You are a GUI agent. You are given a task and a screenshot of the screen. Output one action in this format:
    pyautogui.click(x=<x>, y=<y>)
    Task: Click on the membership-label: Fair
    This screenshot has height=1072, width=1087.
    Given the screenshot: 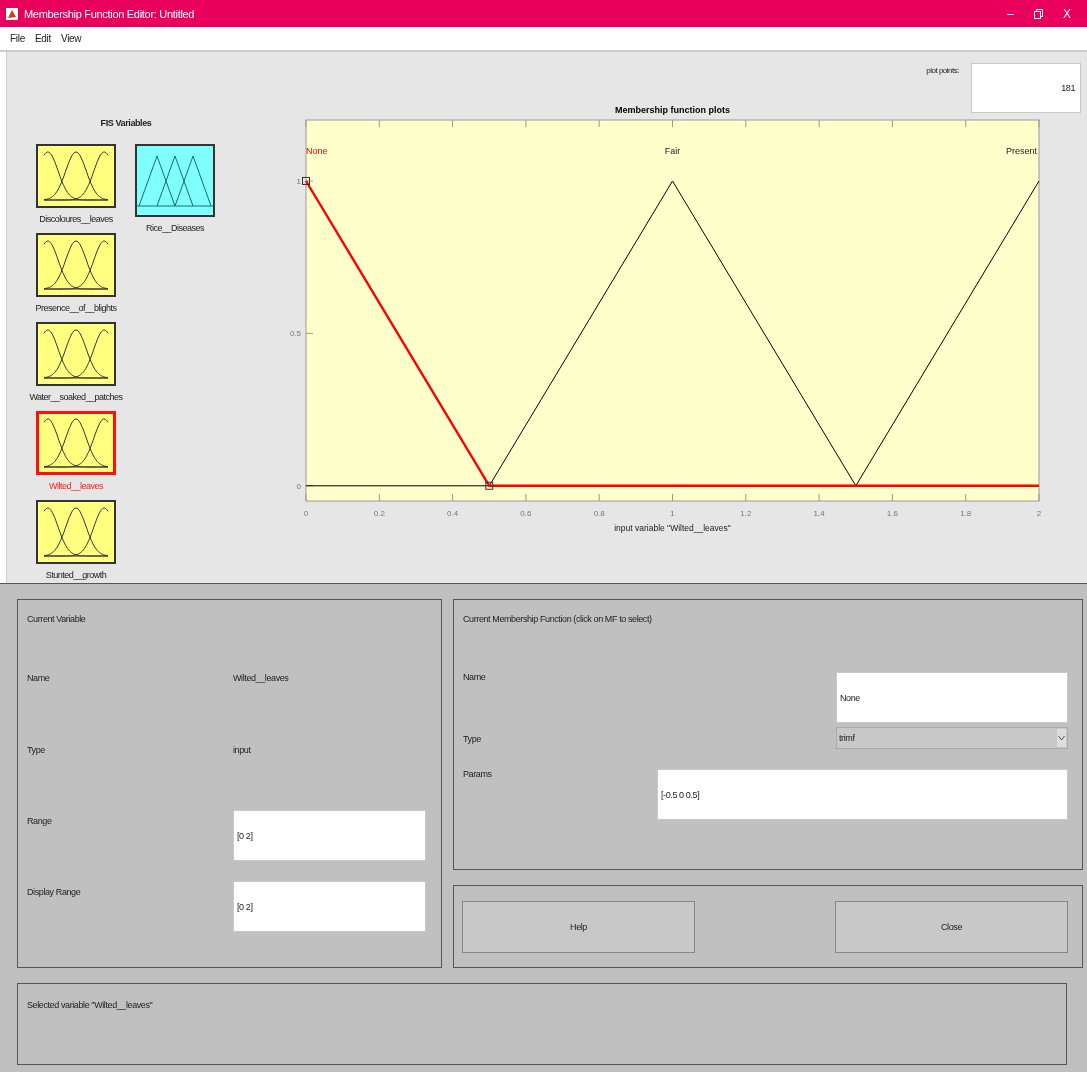 What is the action you would take?
    pyautogui.click(x=672, y=151)
    